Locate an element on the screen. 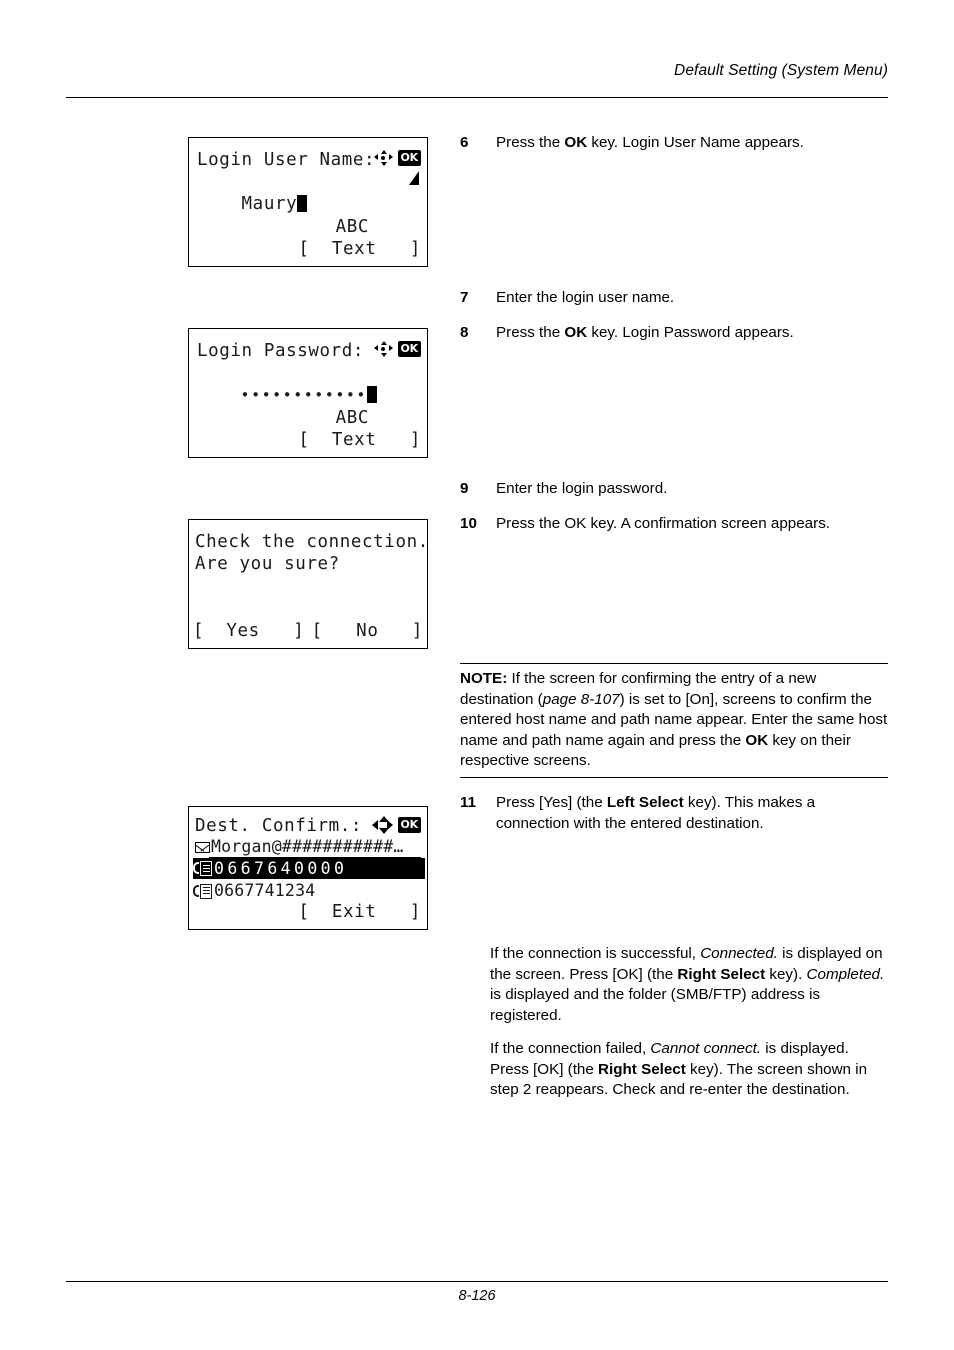 This screenshot has height=1350, width=954. dest-list-item-fax: 0667741234 is located at coordinates (254, 891).